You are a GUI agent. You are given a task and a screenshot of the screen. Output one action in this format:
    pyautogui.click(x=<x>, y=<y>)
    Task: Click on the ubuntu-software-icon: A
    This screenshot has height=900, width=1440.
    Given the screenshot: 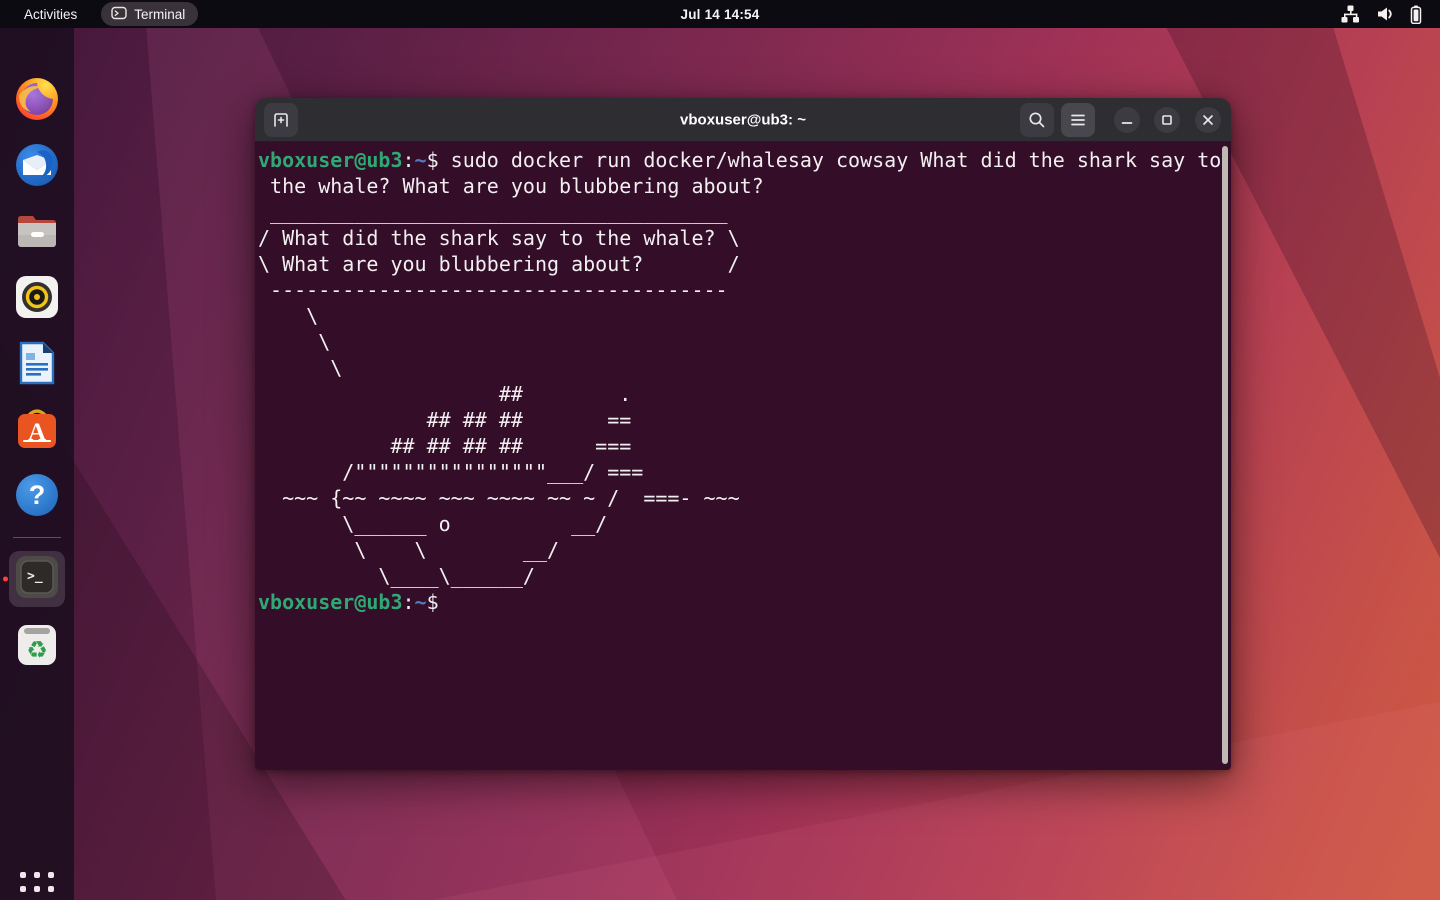 What is the action you would take?
    pyautogui.click(x=37, y=431)
    